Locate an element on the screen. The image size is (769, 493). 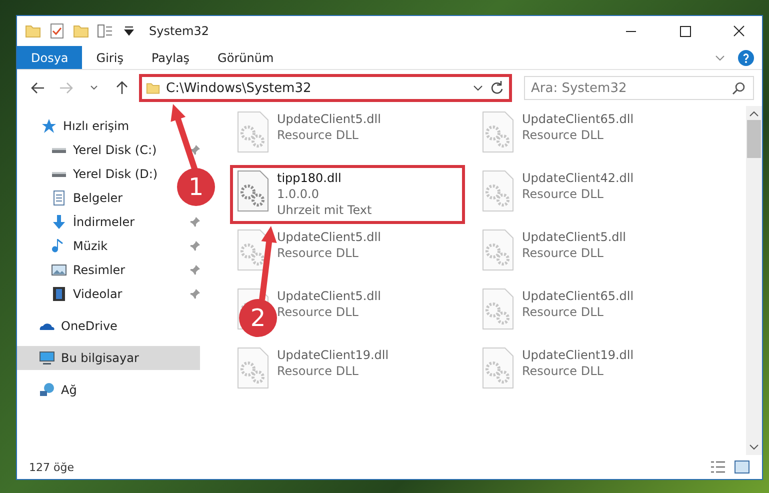
film-icon is located at coordinates (59, 294).